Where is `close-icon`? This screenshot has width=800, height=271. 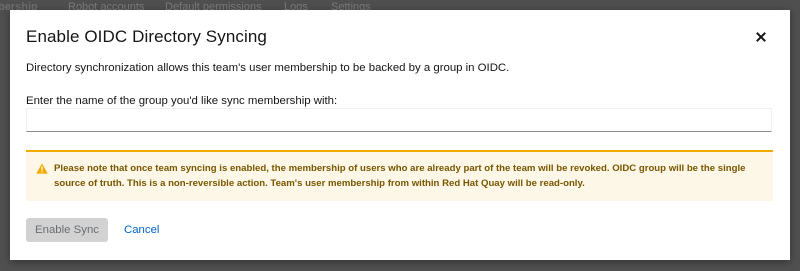 close-icon is located at coordinates (761, 37).